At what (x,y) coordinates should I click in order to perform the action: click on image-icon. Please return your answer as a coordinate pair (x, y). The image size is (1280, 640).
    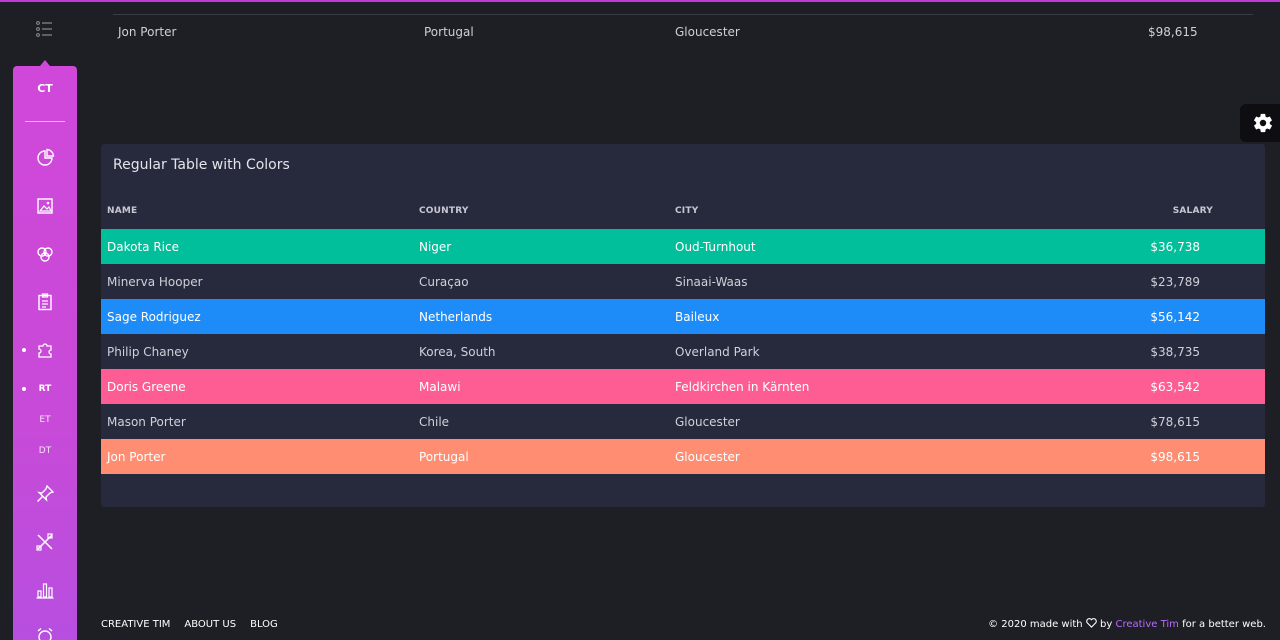
    Looking at the image, I should click on (45, 206).